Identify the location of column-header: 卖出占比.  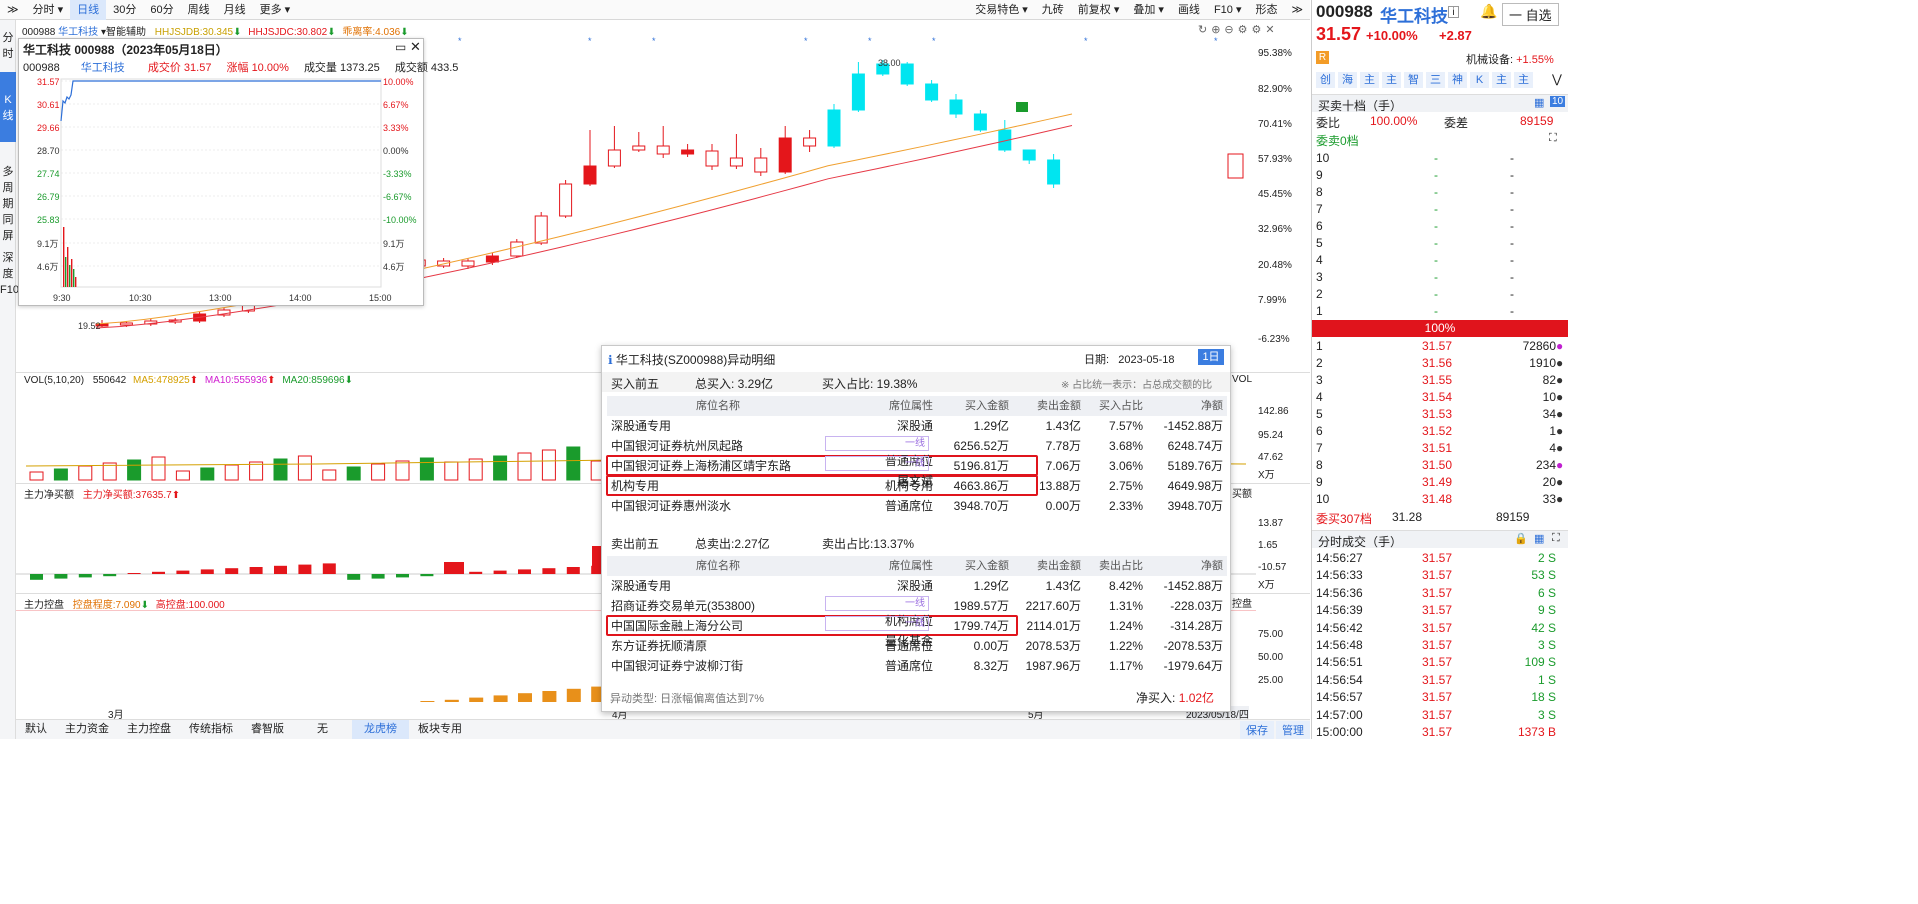
(1112, 566).